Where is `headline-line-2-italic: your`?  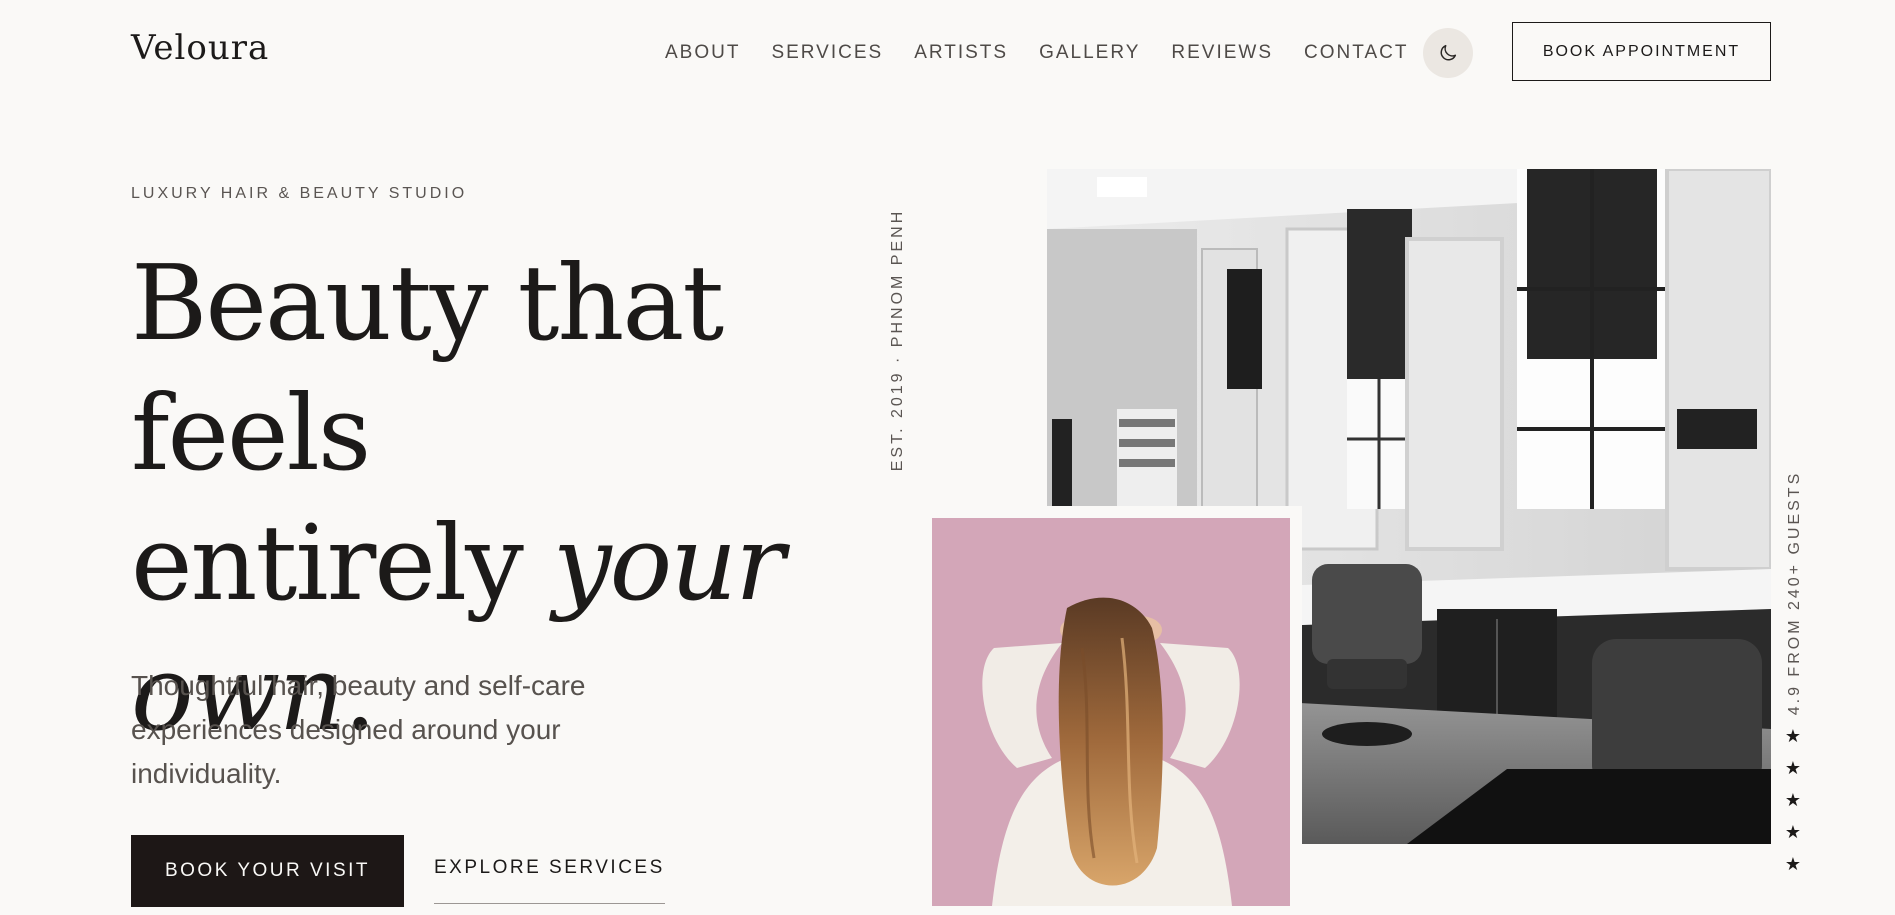 headline-line-2-italic: your is located at coordinates (668, 563).